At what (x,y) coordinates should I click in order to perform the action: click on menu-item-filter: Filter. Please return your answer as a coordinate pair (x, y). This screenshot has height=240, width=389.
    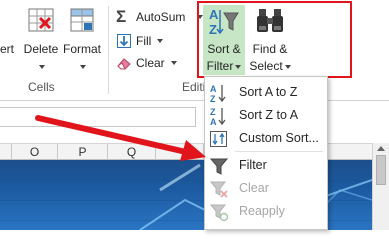
    Looking at the image, I should click on (266, 165).